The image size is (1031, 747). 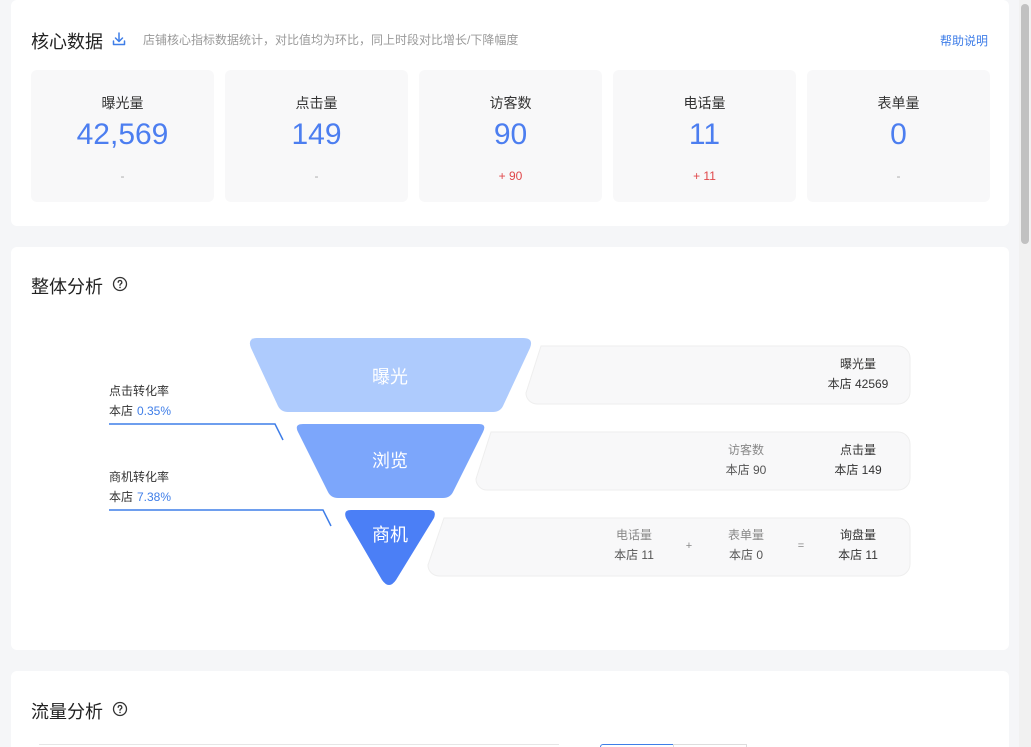 I want to click on metric-card-calls: 电话量 11 + 11, so click(x=704, y=136).